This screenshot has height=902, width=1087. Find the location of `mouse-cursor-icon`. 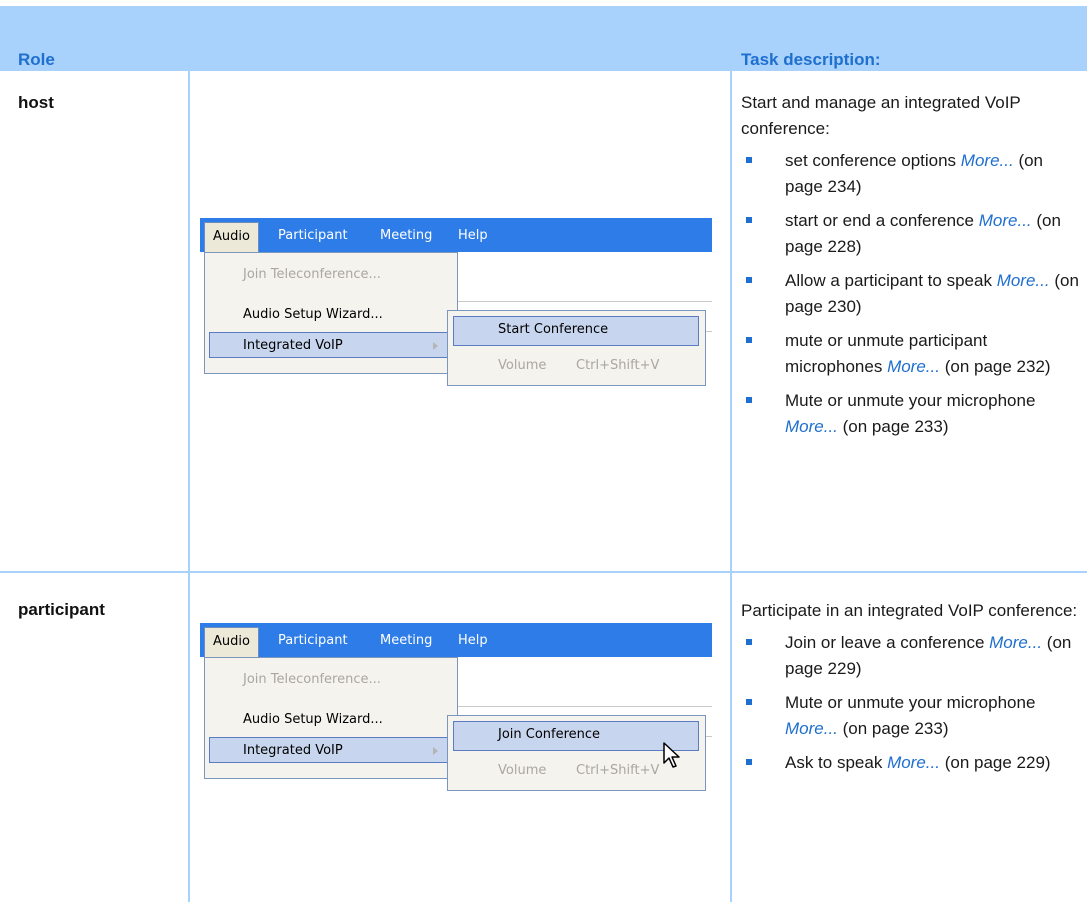

mouse-cursor-icon is located at coordinates (671, 755).